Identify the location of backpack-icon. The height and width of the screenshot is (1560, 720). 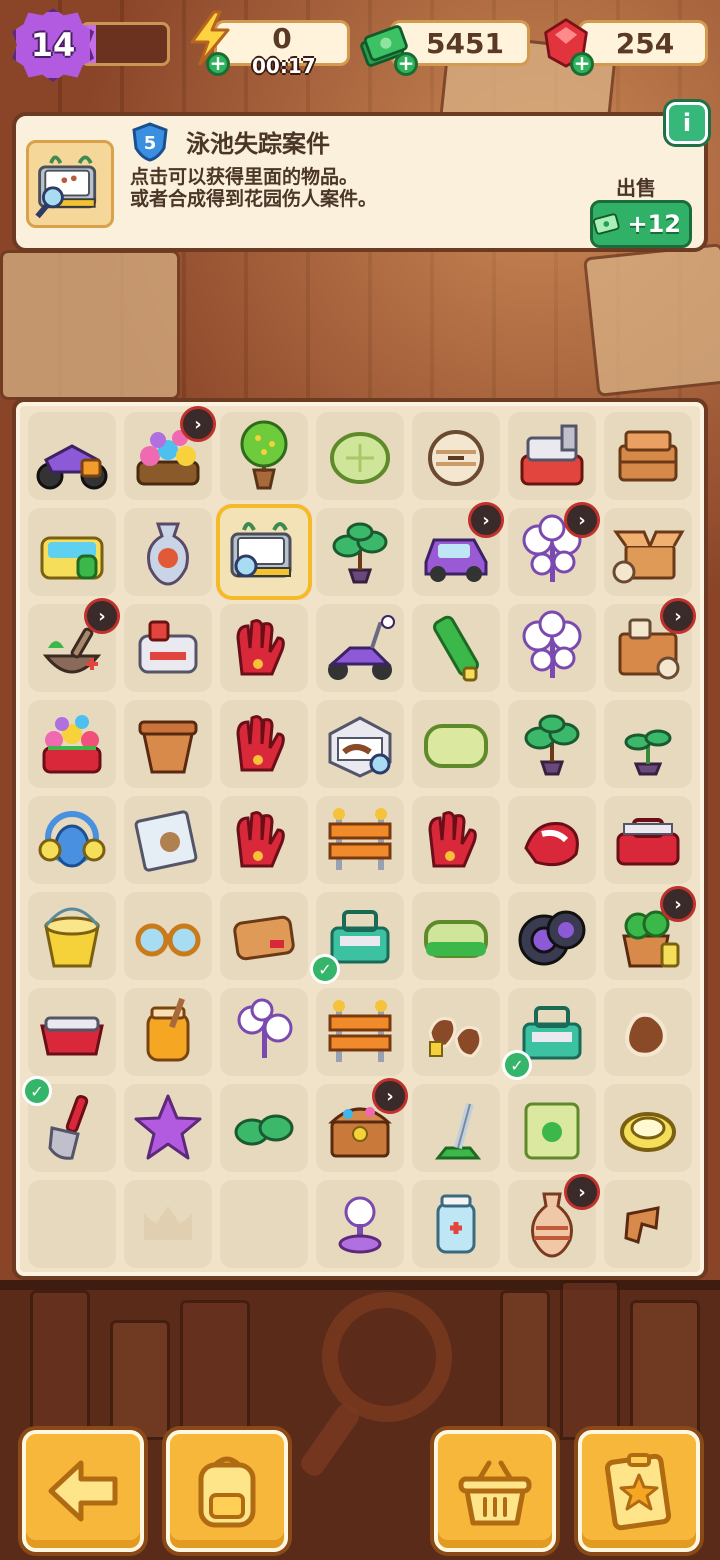
(227, 1492).